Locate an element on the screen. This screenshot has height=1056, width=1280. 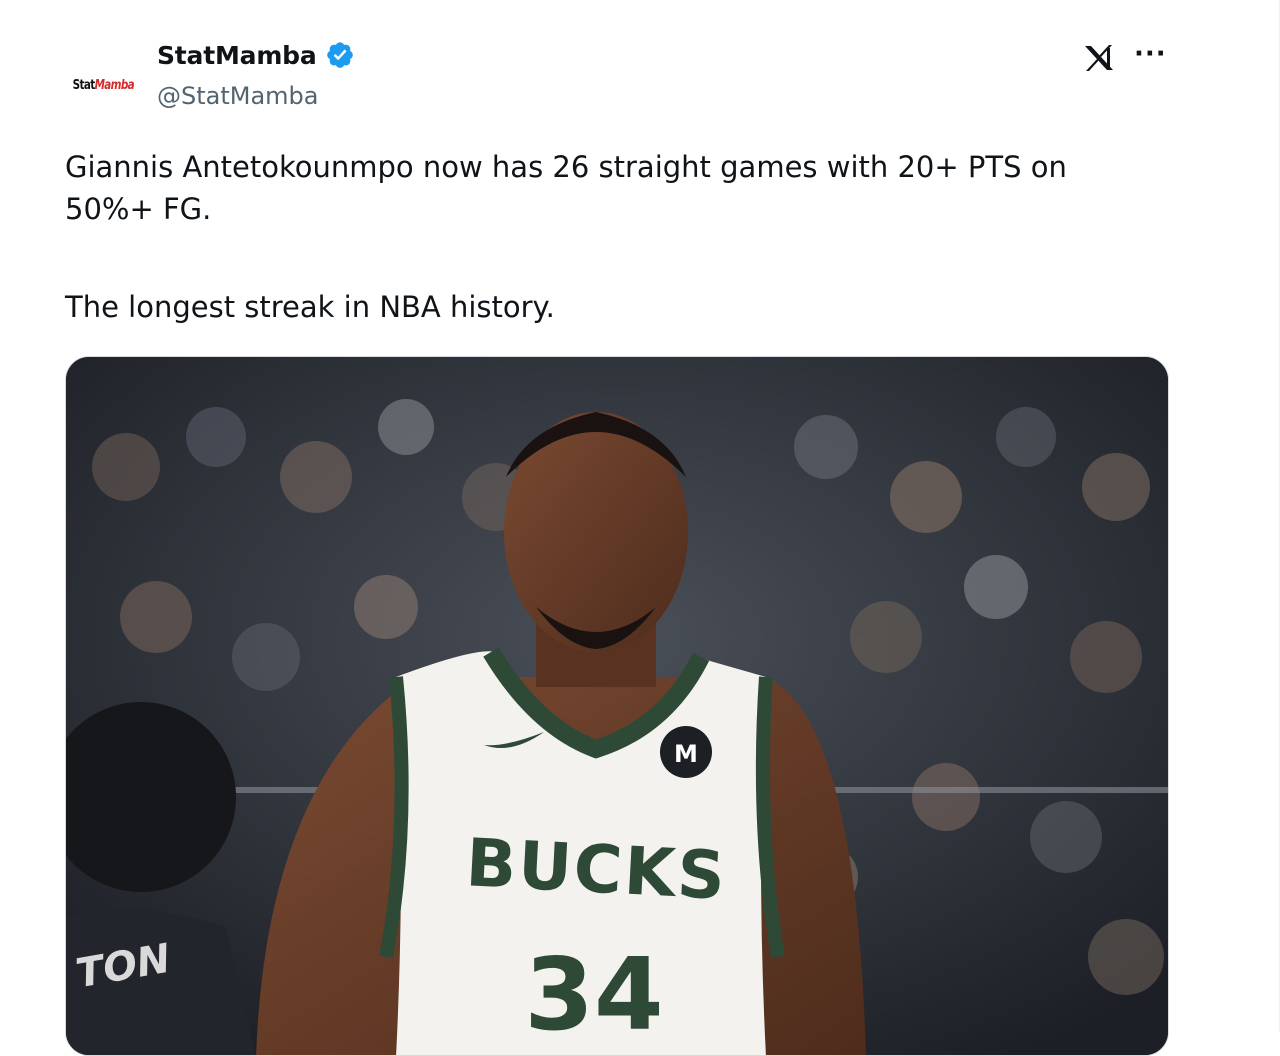
avatar-logo-accent: Mamba is located at coordinates (114, 85).